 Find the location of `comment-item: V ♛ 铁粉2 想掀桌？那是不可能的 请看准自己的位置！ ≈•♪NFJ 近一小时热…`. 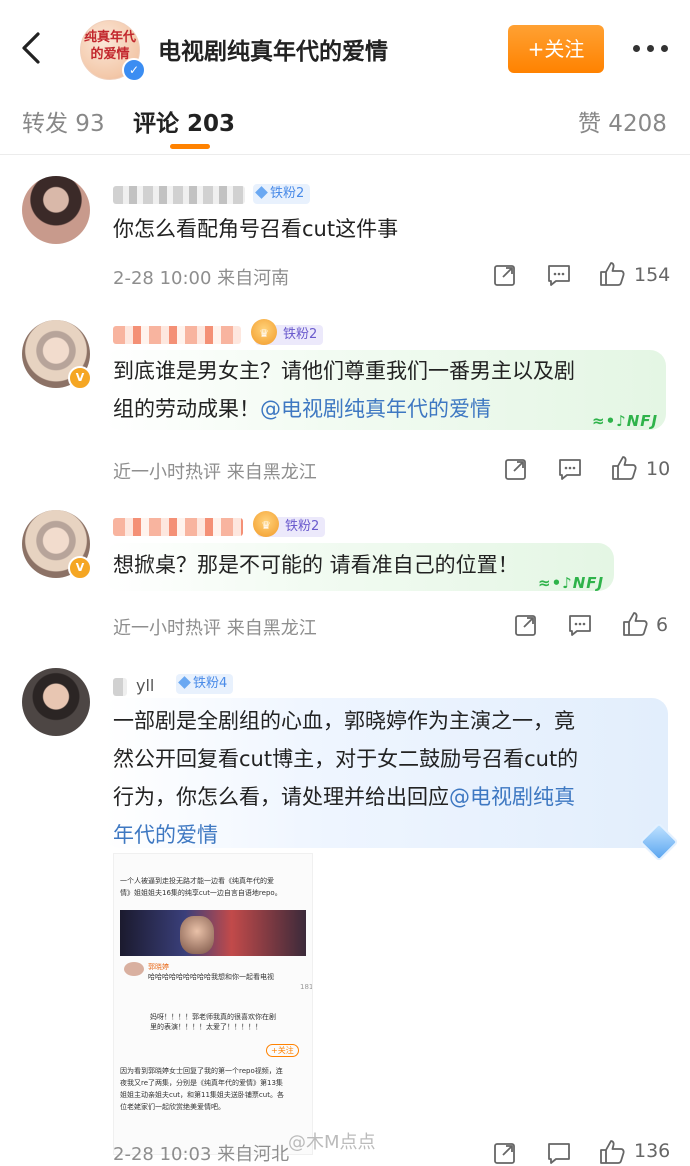

comment-item: V ♛ 铁粉2 想掀桌？那是不可能的 请看准自己的位置！ ≈•♪NFJ 近一小时热… is located at coordinates (345, 579).